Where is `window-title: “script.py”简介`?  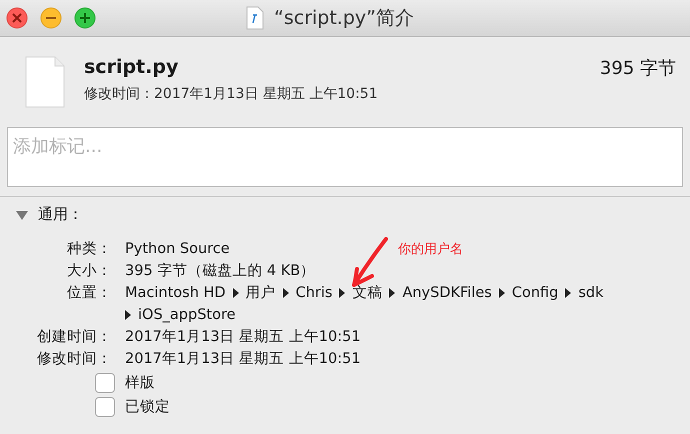 window-title: “script.py”简介 is located at coordinates (344, 18).